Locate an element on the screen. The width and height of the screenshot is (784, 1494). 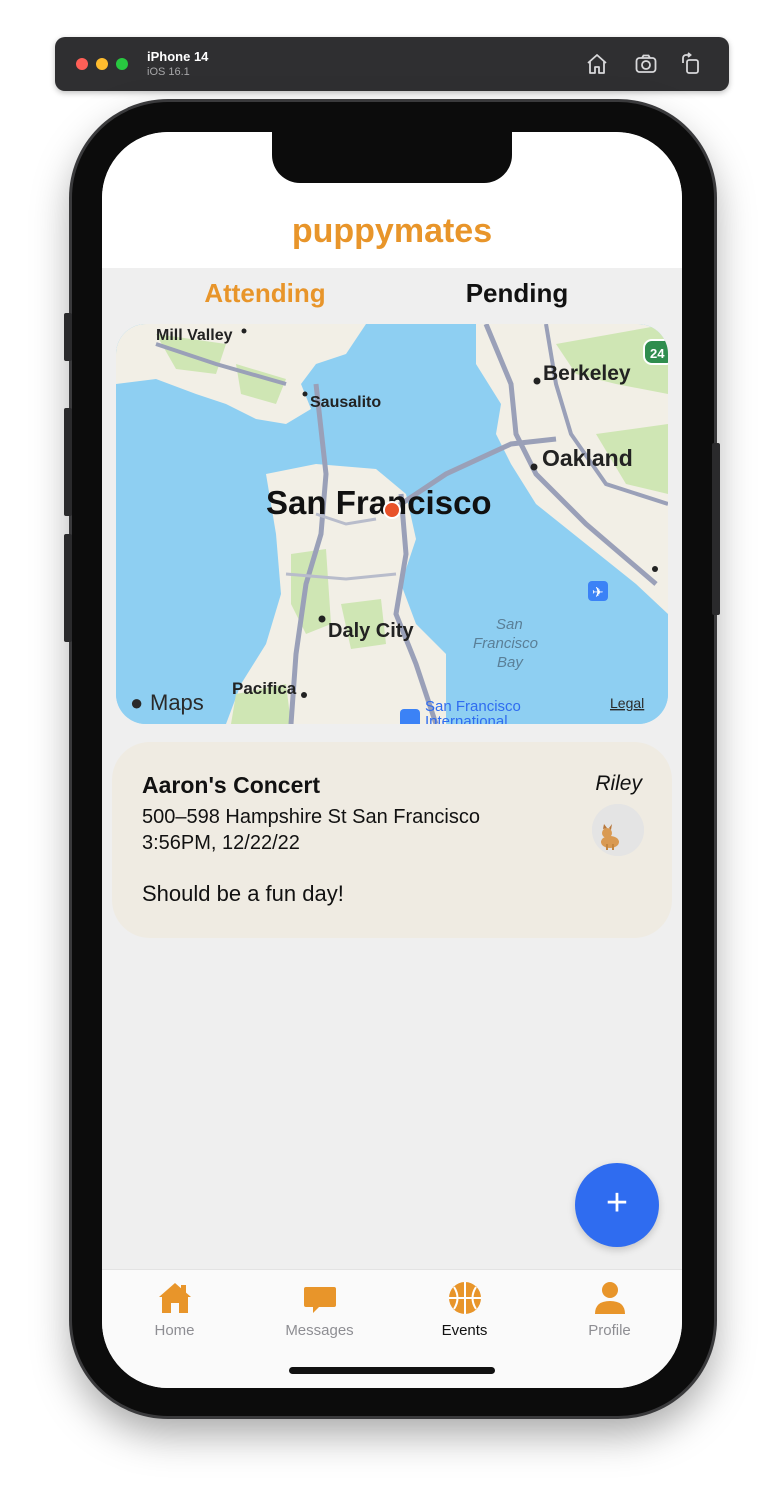
airport-icon: ✈ is located at coordinates (598, 592).